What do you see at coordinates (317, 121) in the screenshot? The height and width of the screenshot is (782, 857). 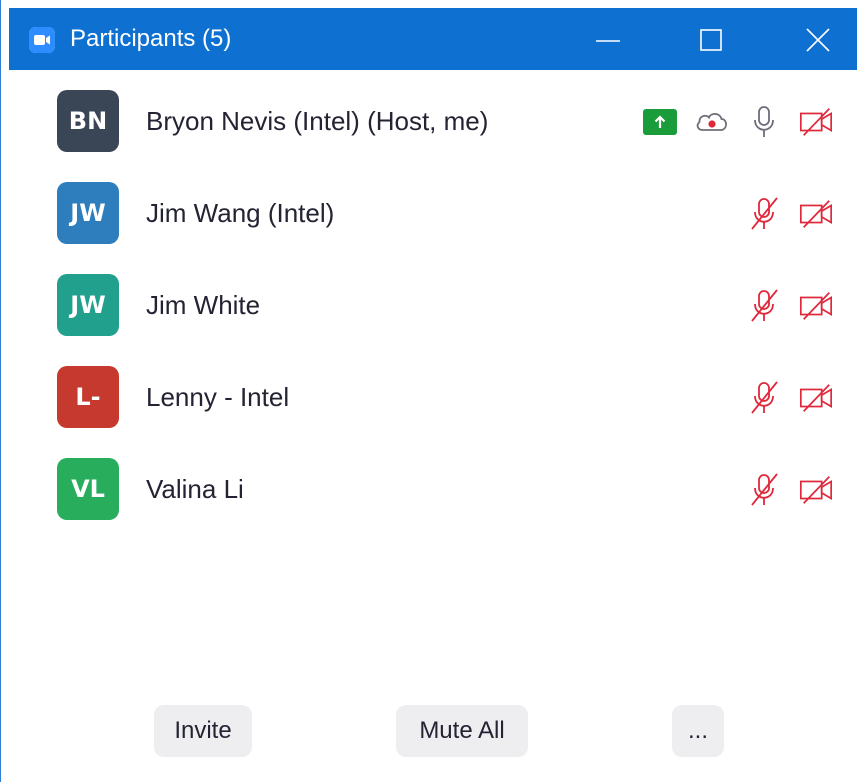 I see `participant-name: Bryon Nevis (Intel) (Host, me)` at bounding box center [317, 121].